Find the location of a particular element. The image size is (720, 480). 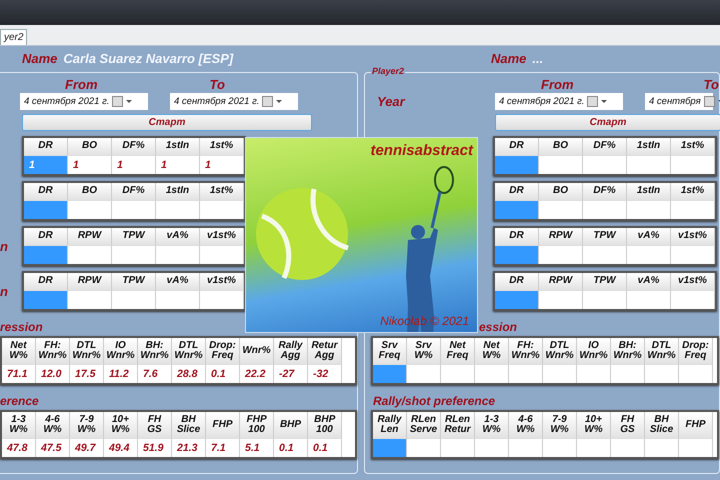

column-header: Net Freq is located at coordinates (458, 351).